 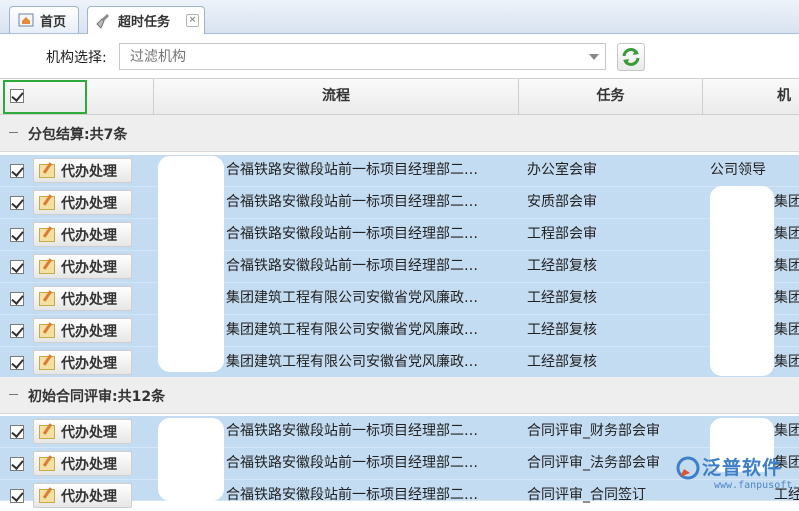 I want to click on table-row: 代办处理 合福铁路安徽段站前一标项目经理部二… 合同评审_财务部会审 集团, so click(x=399, y=432).